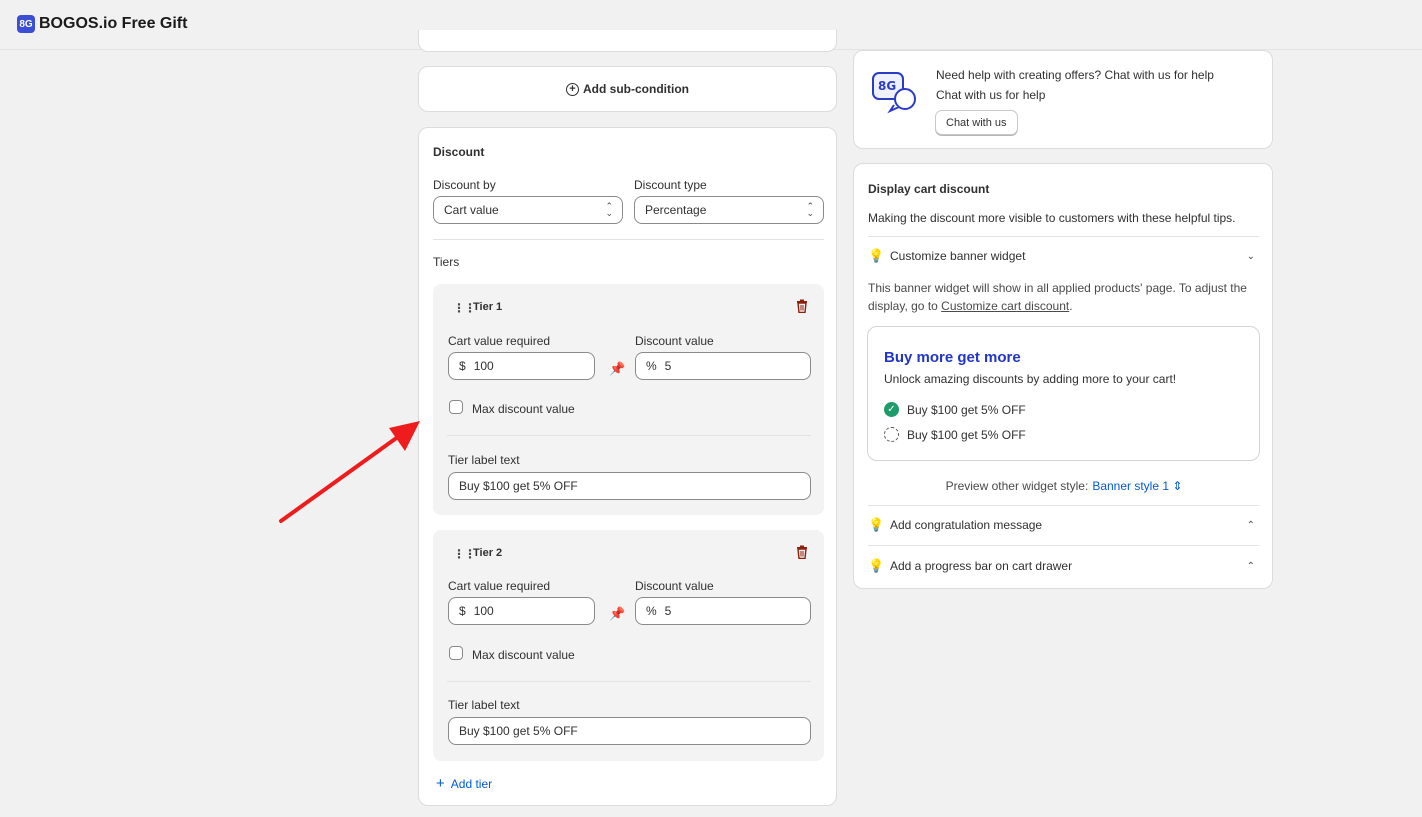  Describe the element at coordinates (1063, 525) in the screenshot. I see `congratulation-accordion: 💡 Add congratulation message ⌃` at that location.